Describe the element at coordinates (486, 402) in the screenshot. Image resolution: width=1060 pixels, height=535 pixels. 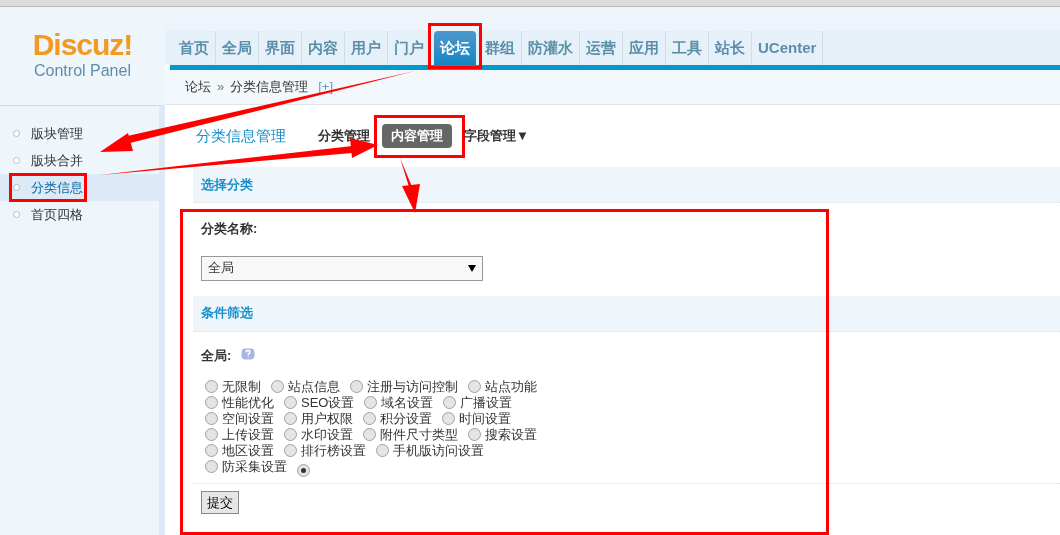
I see `radio-label: 广播设置` at that location.